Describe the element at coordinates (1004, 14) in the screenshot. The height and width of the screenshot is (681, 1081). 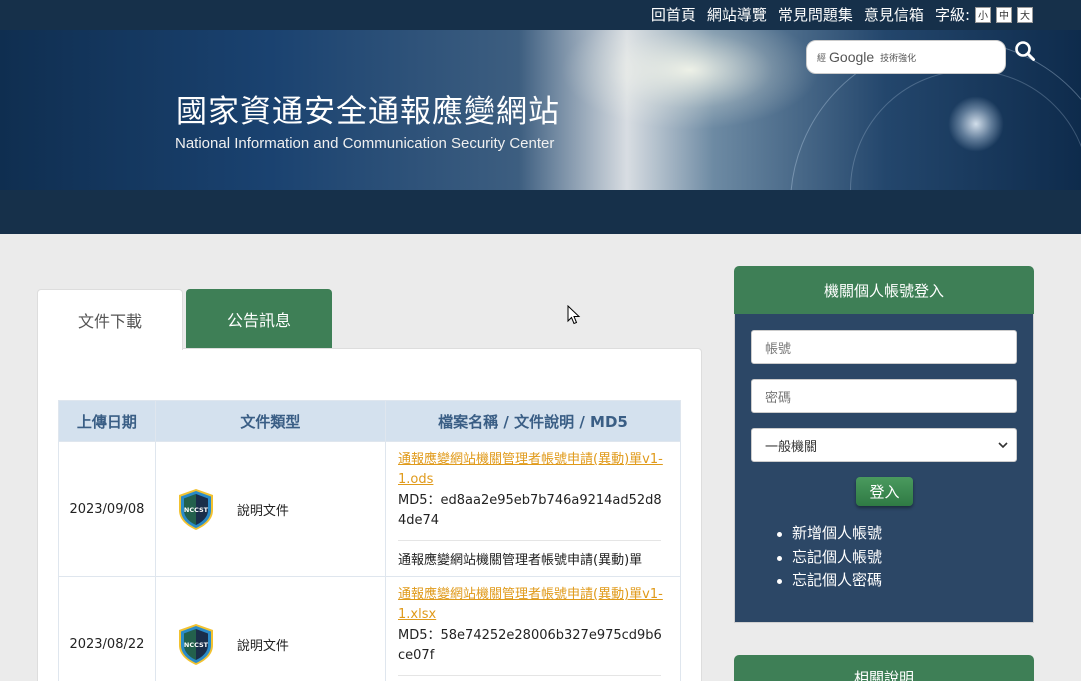
I see `font-medium-button: 中` at that location.